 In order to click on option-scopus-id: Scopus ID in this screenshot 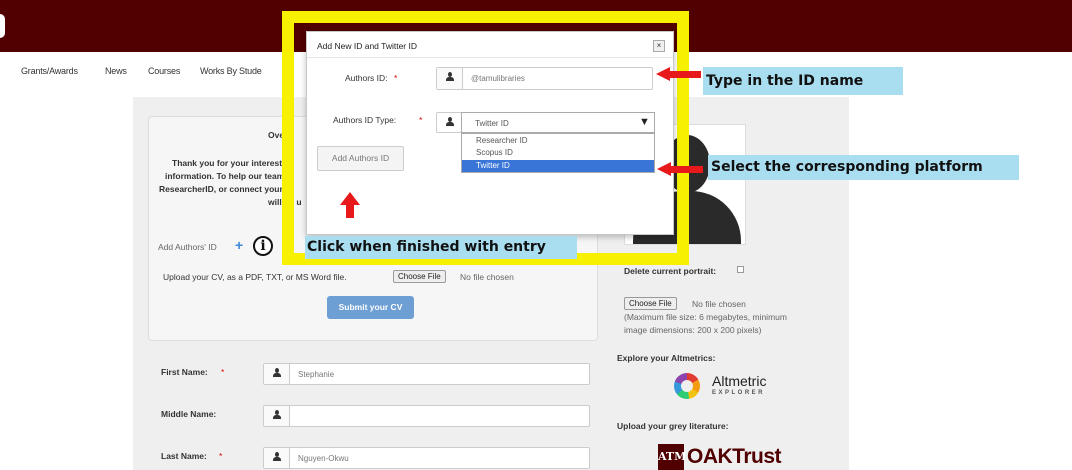, I will do `click(558, 153)`.